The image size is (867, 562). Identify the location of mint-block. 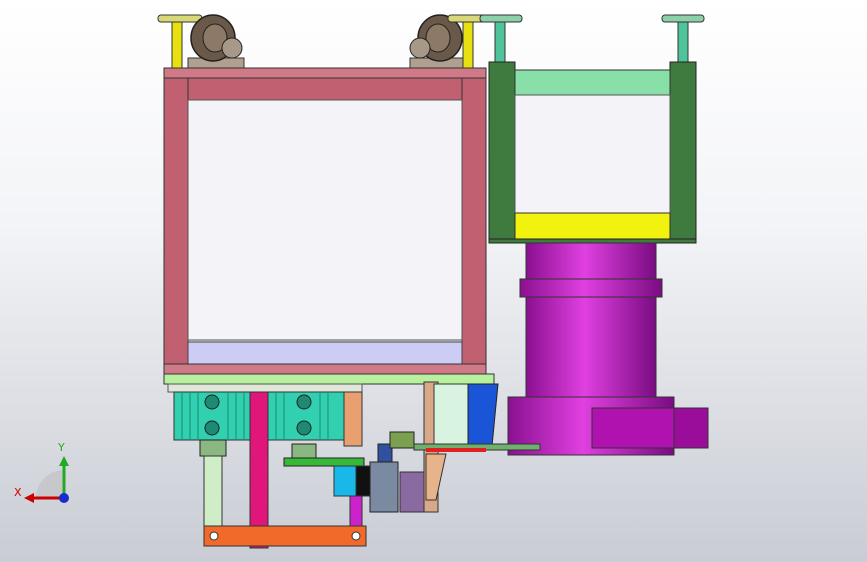
(451, 415).